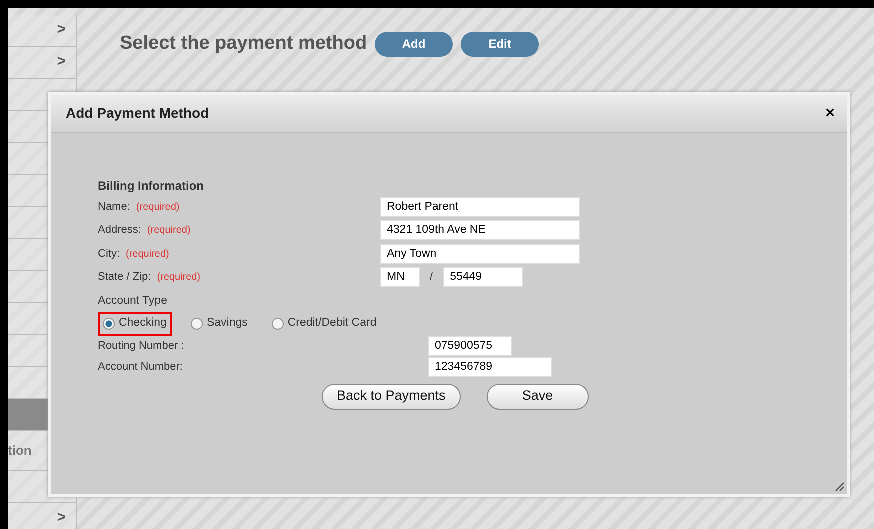 This screenshot has width=874, height=529. Describe the element at coordinates (480, 206) in the screenshot. I see `input-field: Robert Parent` at that location.